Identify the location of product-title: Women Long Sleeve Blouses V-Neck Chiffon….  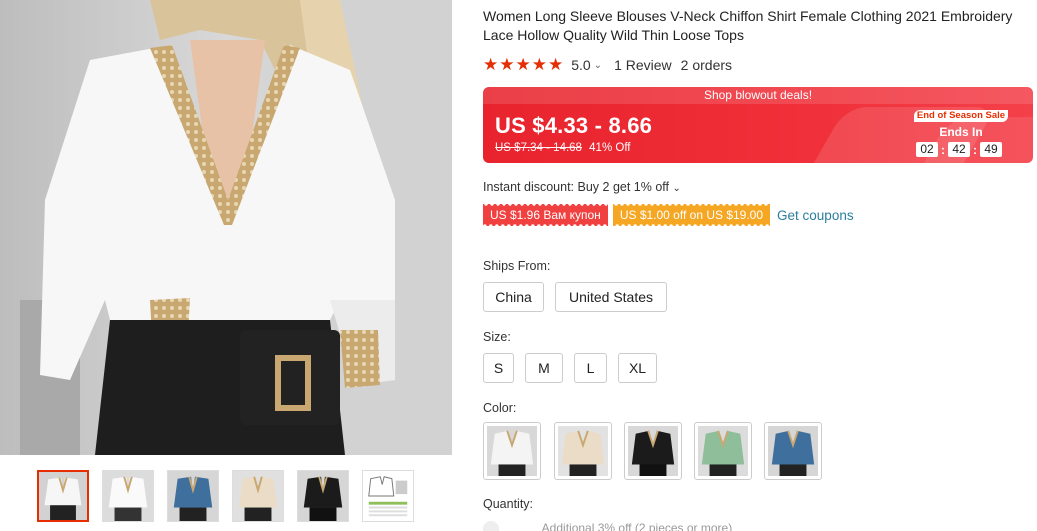
(748, 25).